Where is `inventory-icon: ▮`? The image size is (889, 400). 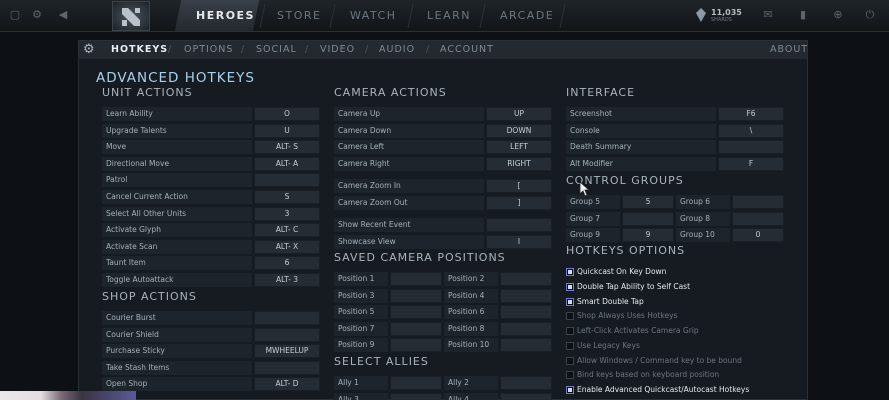
inventory-icon: ▮ is located at coordinates (803, 15).